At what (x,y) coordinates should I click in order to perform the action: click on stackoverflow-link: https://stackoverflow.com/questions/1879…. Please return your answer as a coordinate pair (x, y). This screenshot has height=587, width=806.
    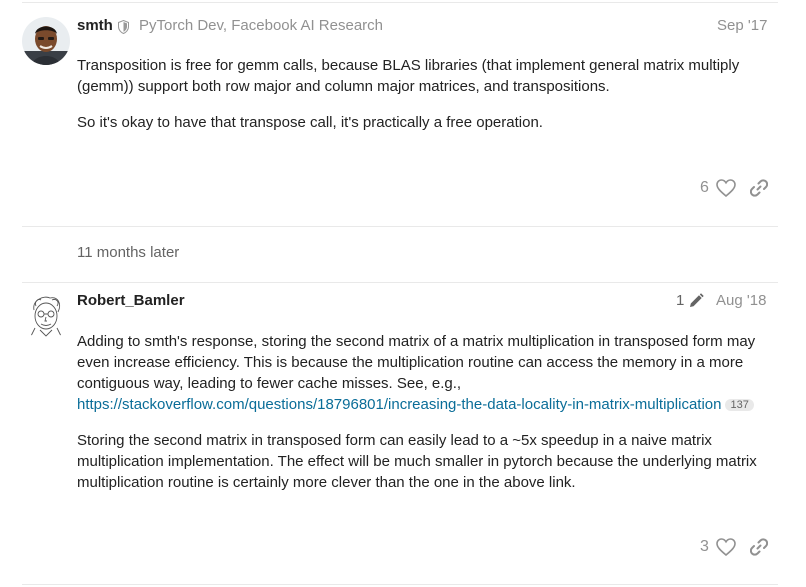
    Looking at the image, I should click on (399, 404).